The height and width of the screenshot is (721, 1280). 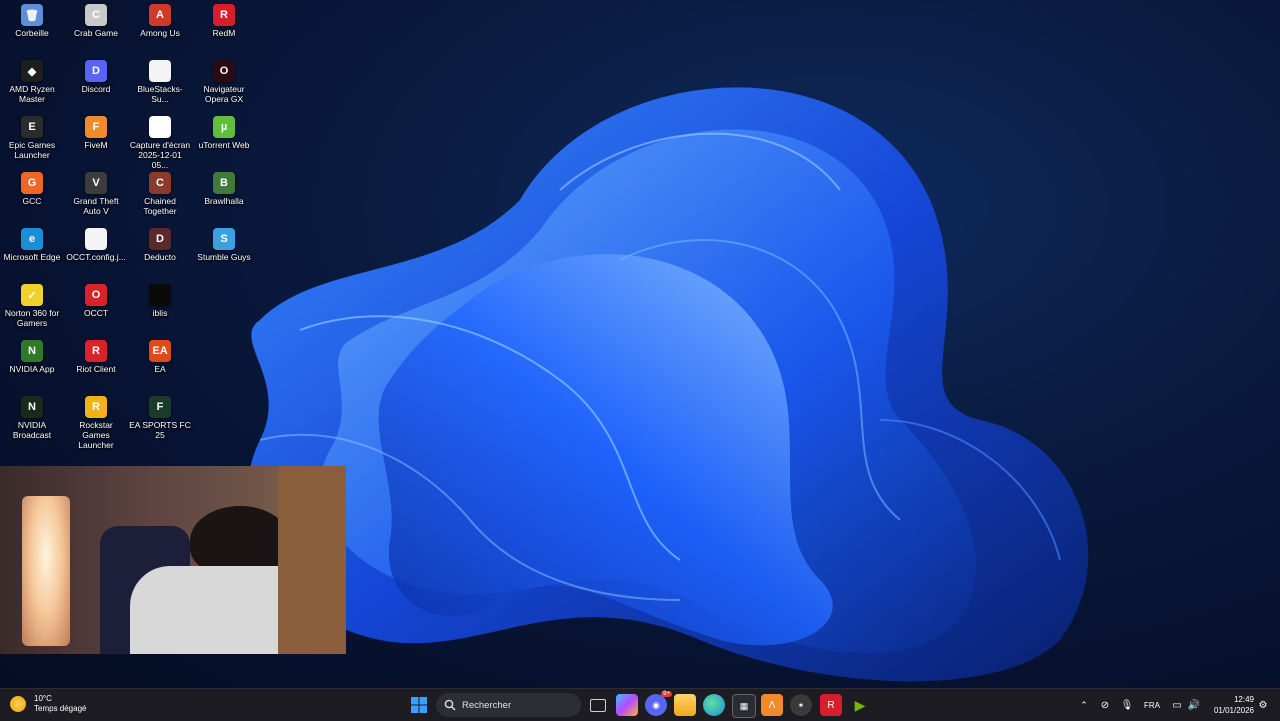 I want to click on windows-logo-icon, so click(x=419, y=705).